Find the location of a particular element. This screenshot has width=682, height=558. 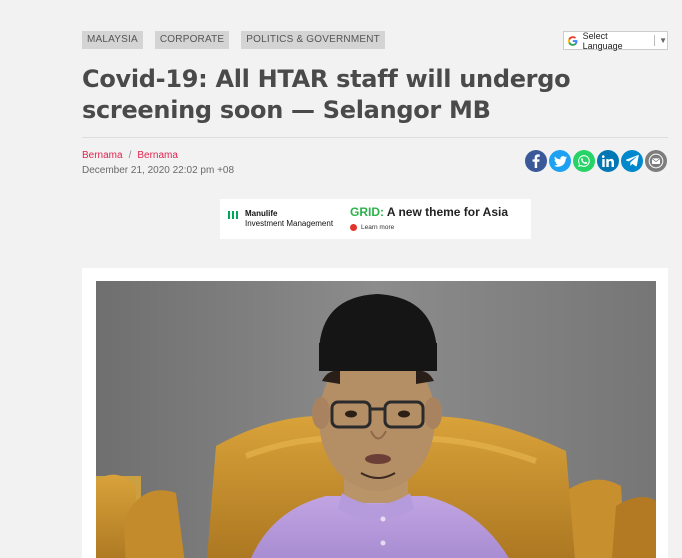

ad-headline-text: A new theme for Asia is located at coordinates (446, 212).